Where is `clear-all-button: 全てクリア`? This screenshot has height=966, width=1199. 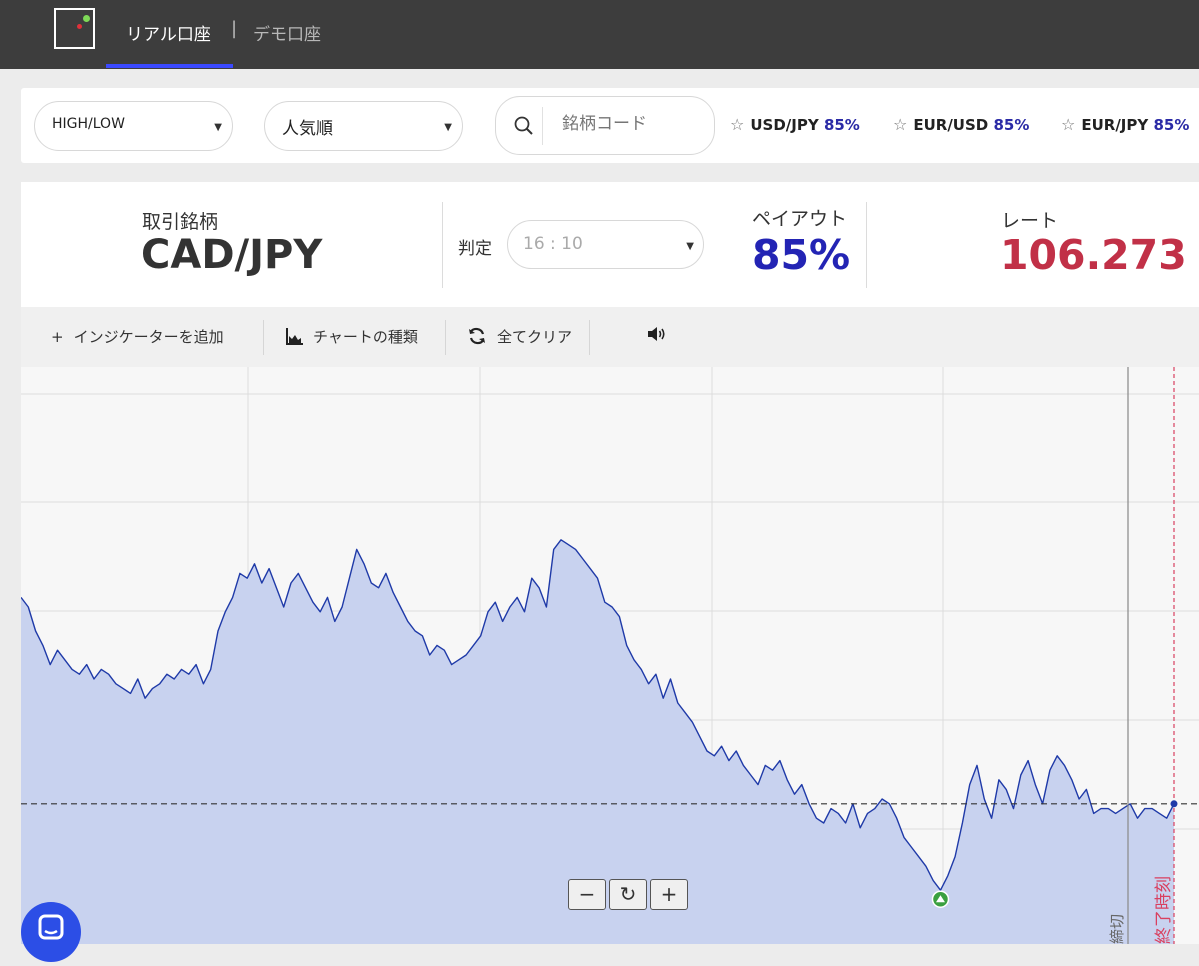 clear-all-button: 全てクリア is located at coordinates (519, 336).